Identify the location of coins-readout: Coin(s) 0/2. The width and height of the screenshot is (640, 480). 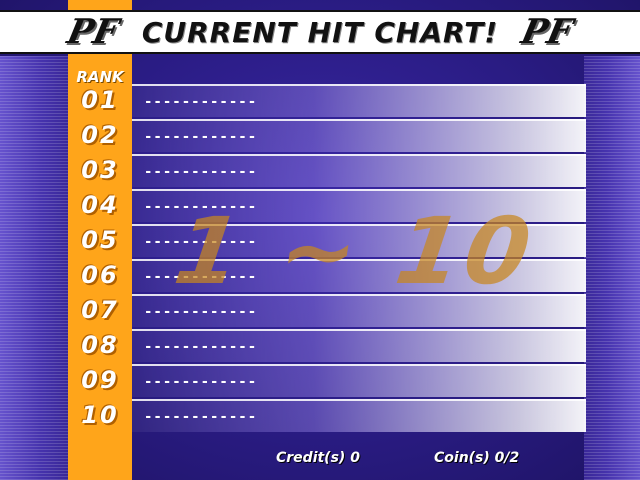
(477, 458).